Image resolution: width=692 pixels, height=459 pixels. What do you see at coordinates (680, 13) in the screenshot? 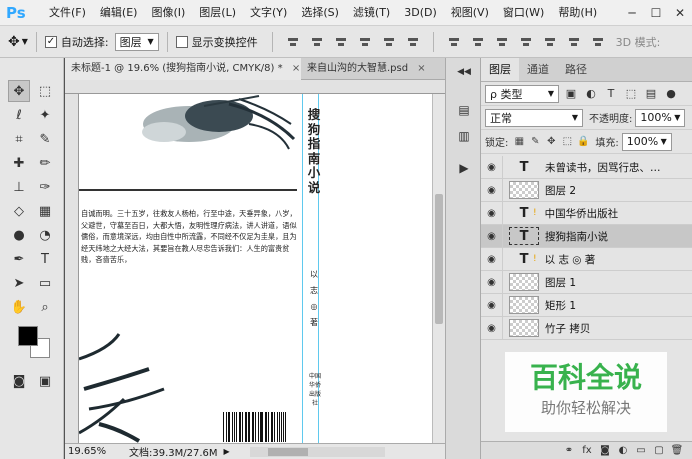
I see `close-button: ✕` at bounding box center [680, 13].